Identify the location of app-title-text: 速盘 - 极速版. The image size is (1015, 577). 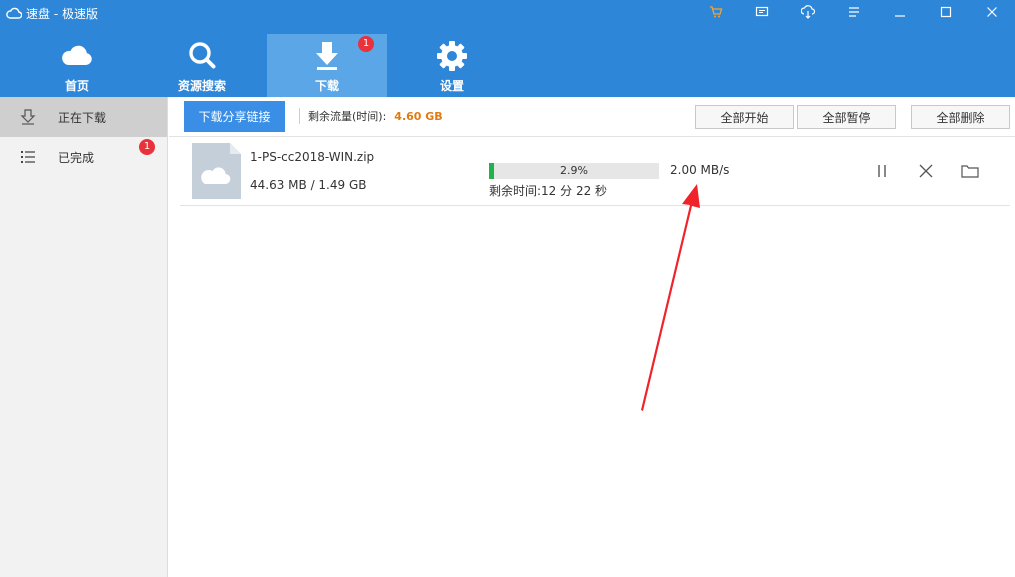
(62, 13).